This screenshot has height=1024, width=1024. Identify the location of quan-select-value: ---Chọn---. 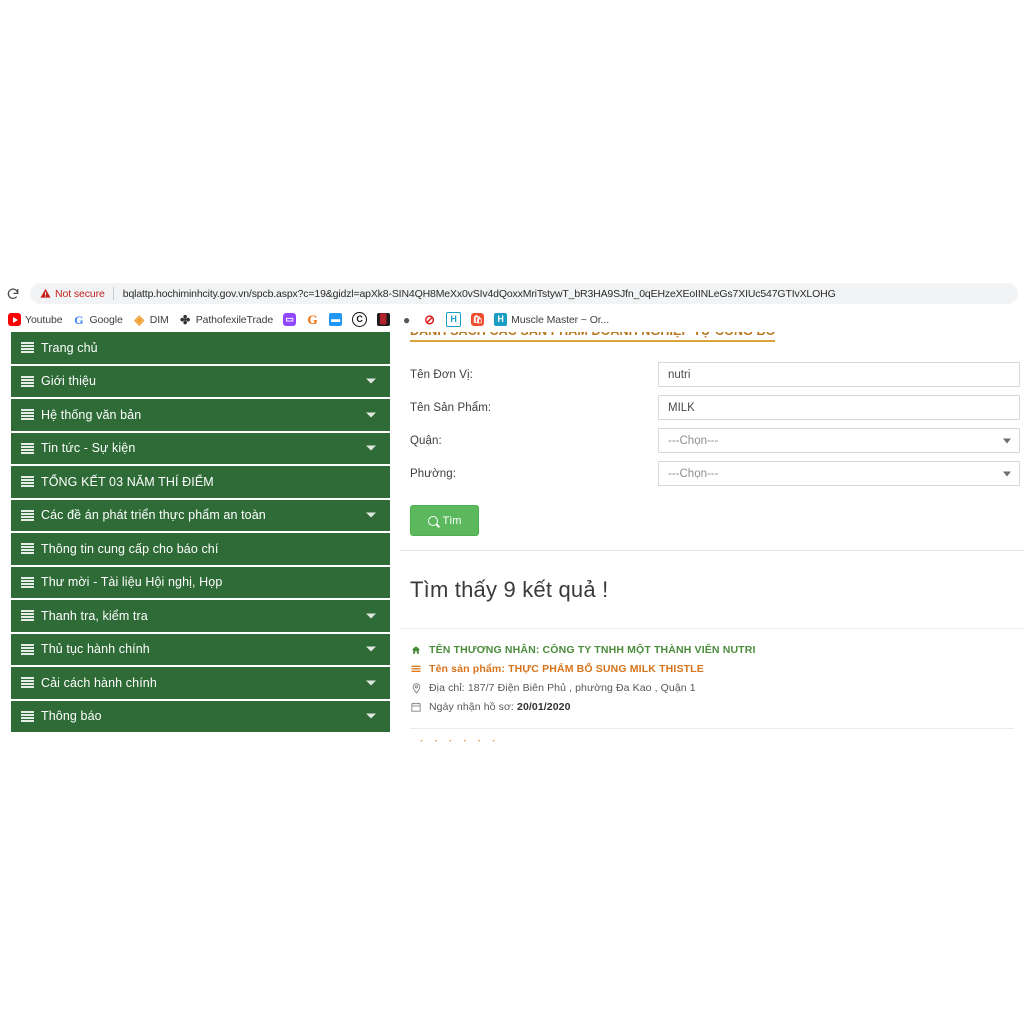
(693, 440).